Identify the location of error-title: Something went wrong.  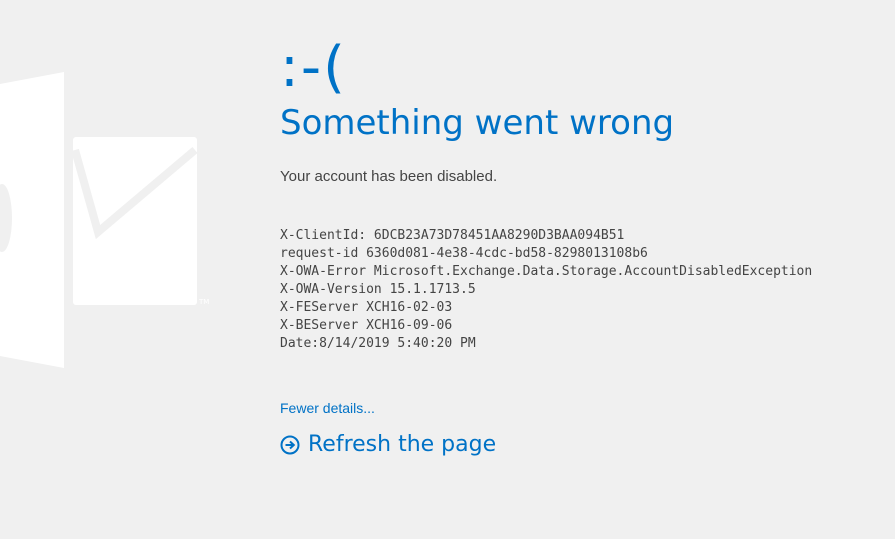
(477, 123).